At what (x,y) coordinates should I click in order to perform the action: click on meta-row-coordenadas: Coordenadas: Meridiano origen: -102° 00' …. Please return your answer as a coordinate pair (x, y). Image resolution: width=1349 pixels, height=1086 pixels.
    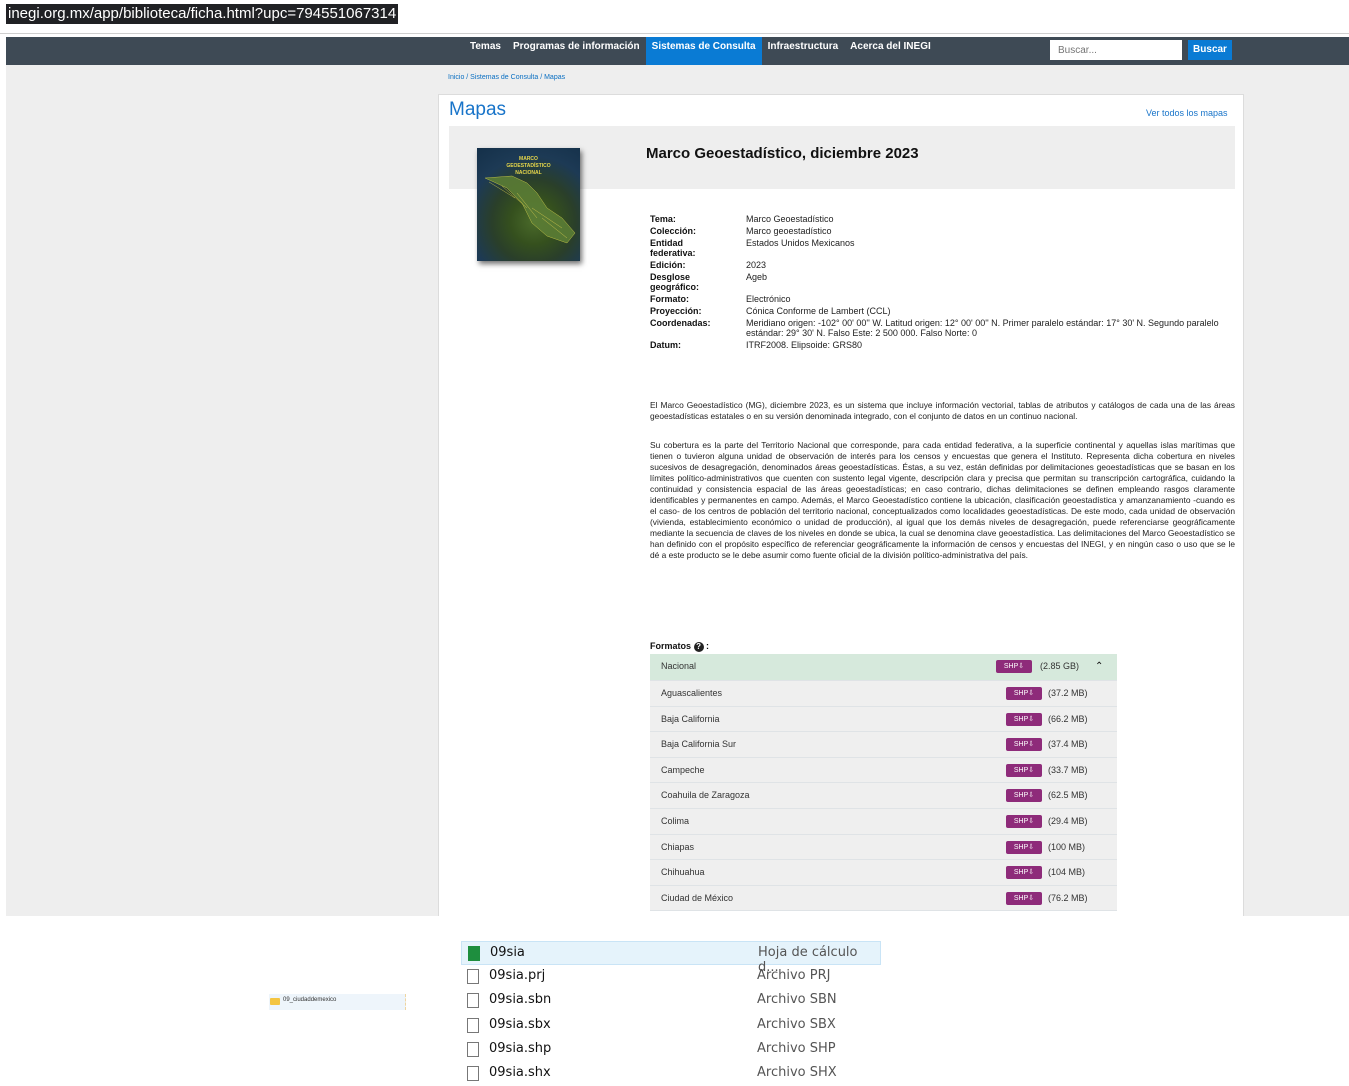
    Looking at the image, I should click on (934, 328).